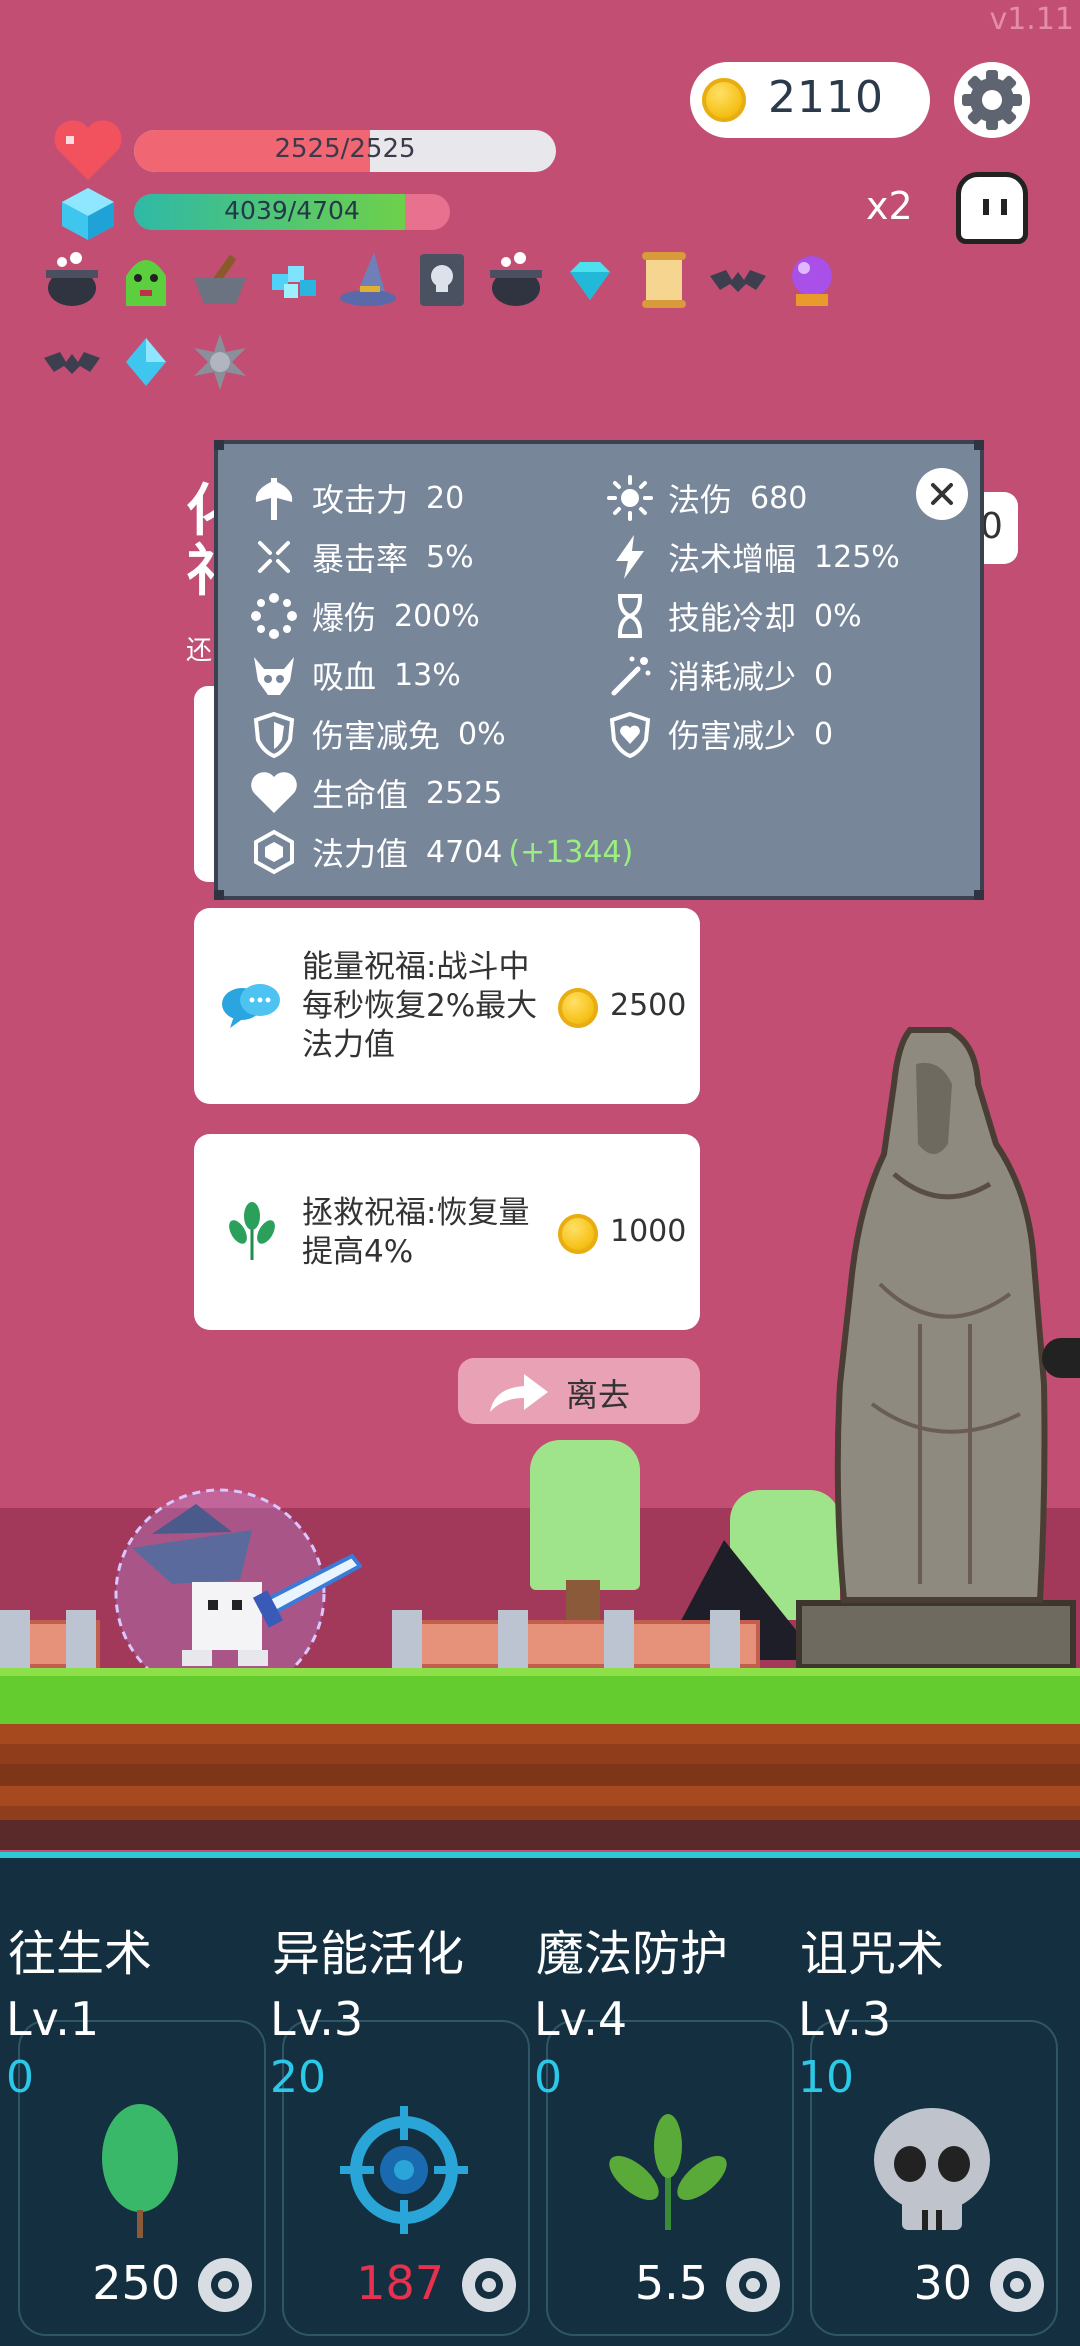  What do you see at coordinates (631, 676) in the screenshot?
I see `wand-icon` at bounding box center [631, 676].